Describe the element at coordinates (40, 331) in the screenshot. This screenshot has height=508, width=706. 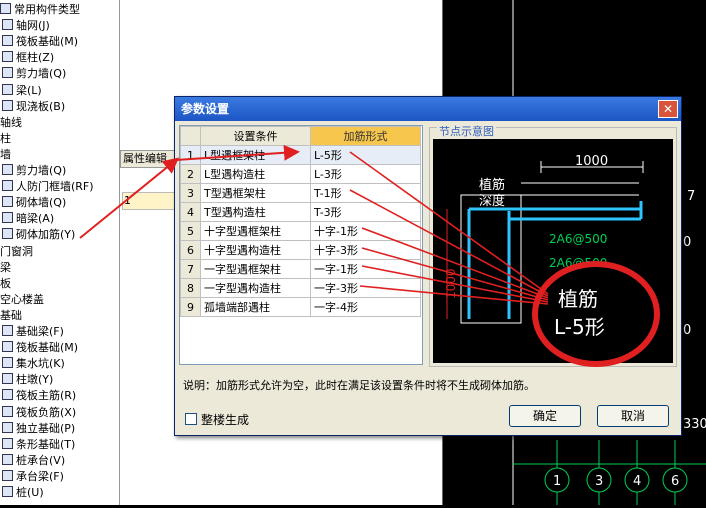
I see `tree-item-label: 基础梁(F)` at that location.